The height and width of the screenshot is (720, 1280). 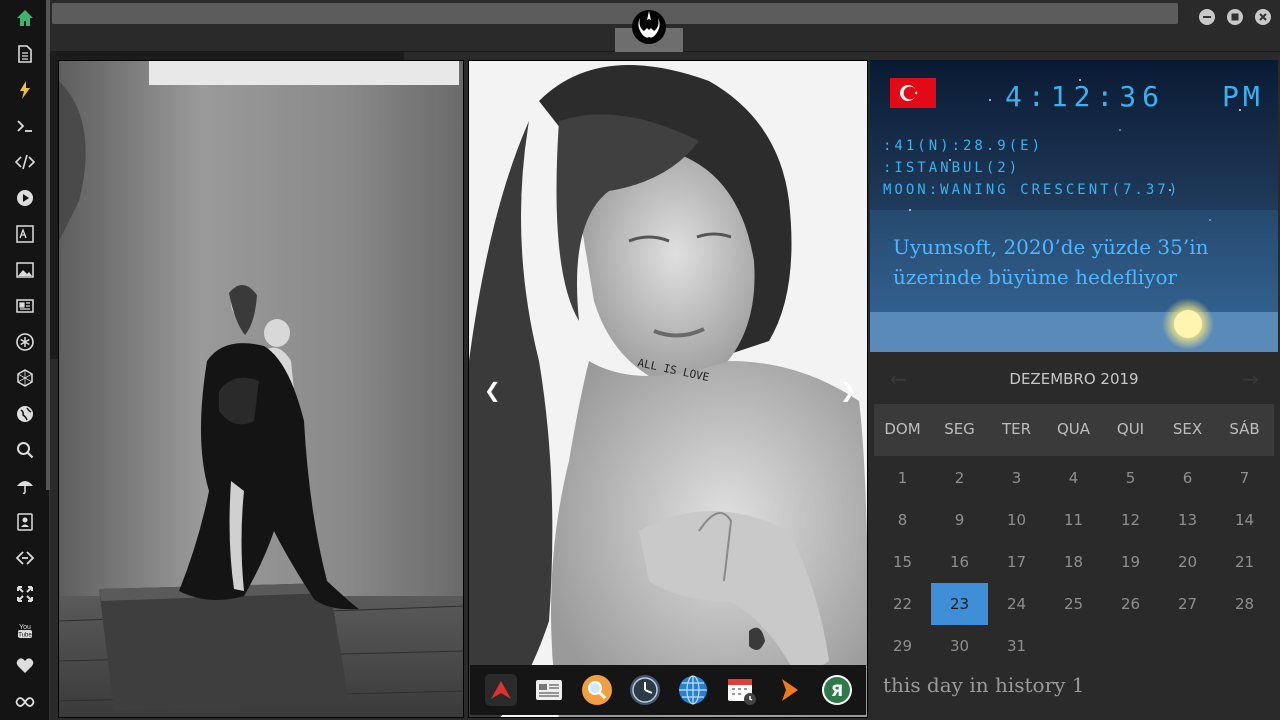 I want to click on slider-prev-arrow: ❮, so click(x=492, y=390).